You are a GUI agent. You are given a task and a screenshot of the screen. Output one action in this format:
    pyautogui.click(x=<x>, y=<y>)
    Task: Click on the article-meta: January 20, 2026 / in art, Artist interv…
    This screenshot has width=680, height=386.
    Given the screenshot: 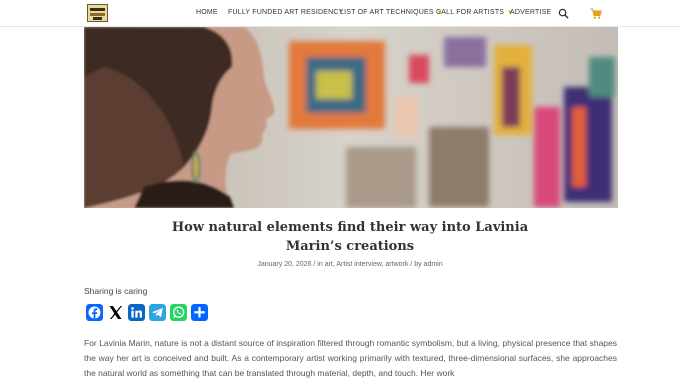 What is the action you would take?
    pyautogui.click(x=350, y=264)
    